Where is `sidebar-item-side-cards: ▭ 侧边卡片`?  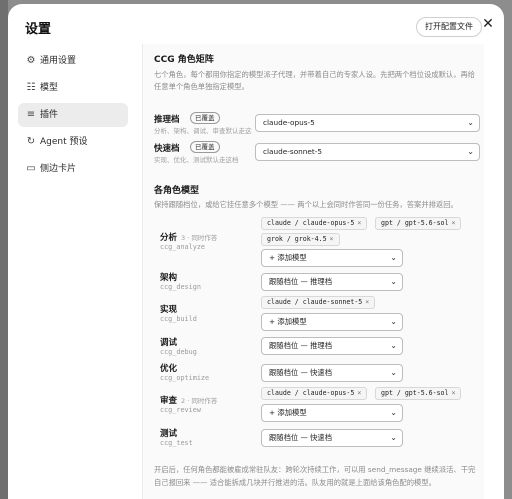
sidebar-item-side-cards: ▭ 侧边卡片 is located at coordinates (73, 169).